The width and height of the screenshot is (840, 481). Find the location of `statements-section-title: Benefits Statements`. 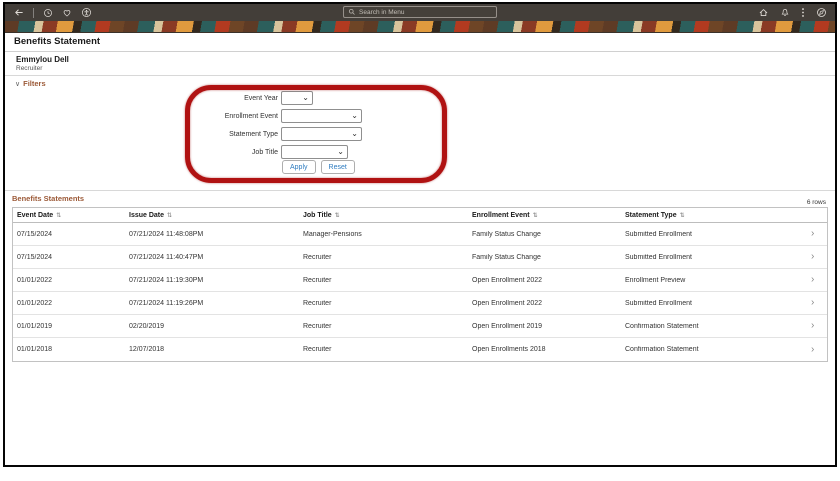

statements-section-title: Benefits Statements is located at coordinates (48, 198).